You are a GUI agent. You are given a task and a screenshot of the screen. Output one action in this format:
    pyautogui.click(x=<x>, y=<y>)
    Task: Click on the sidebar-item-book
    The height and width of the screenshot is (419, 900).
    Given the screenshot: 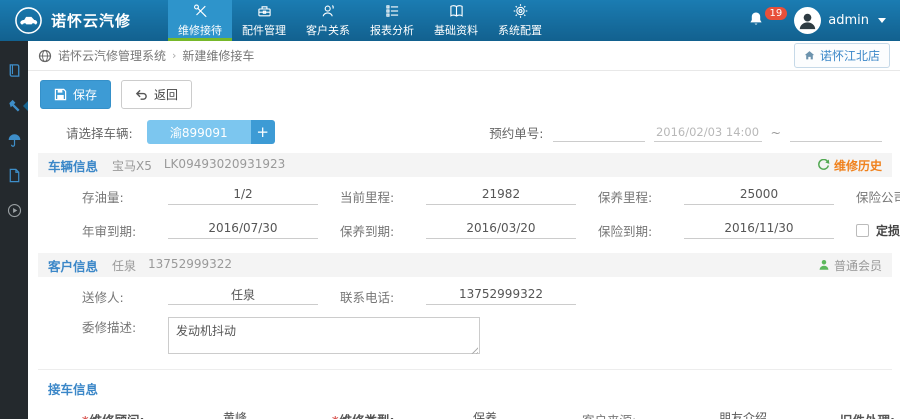 What is the action you would take?
    pyautogui.click(x=14, y=70)
    